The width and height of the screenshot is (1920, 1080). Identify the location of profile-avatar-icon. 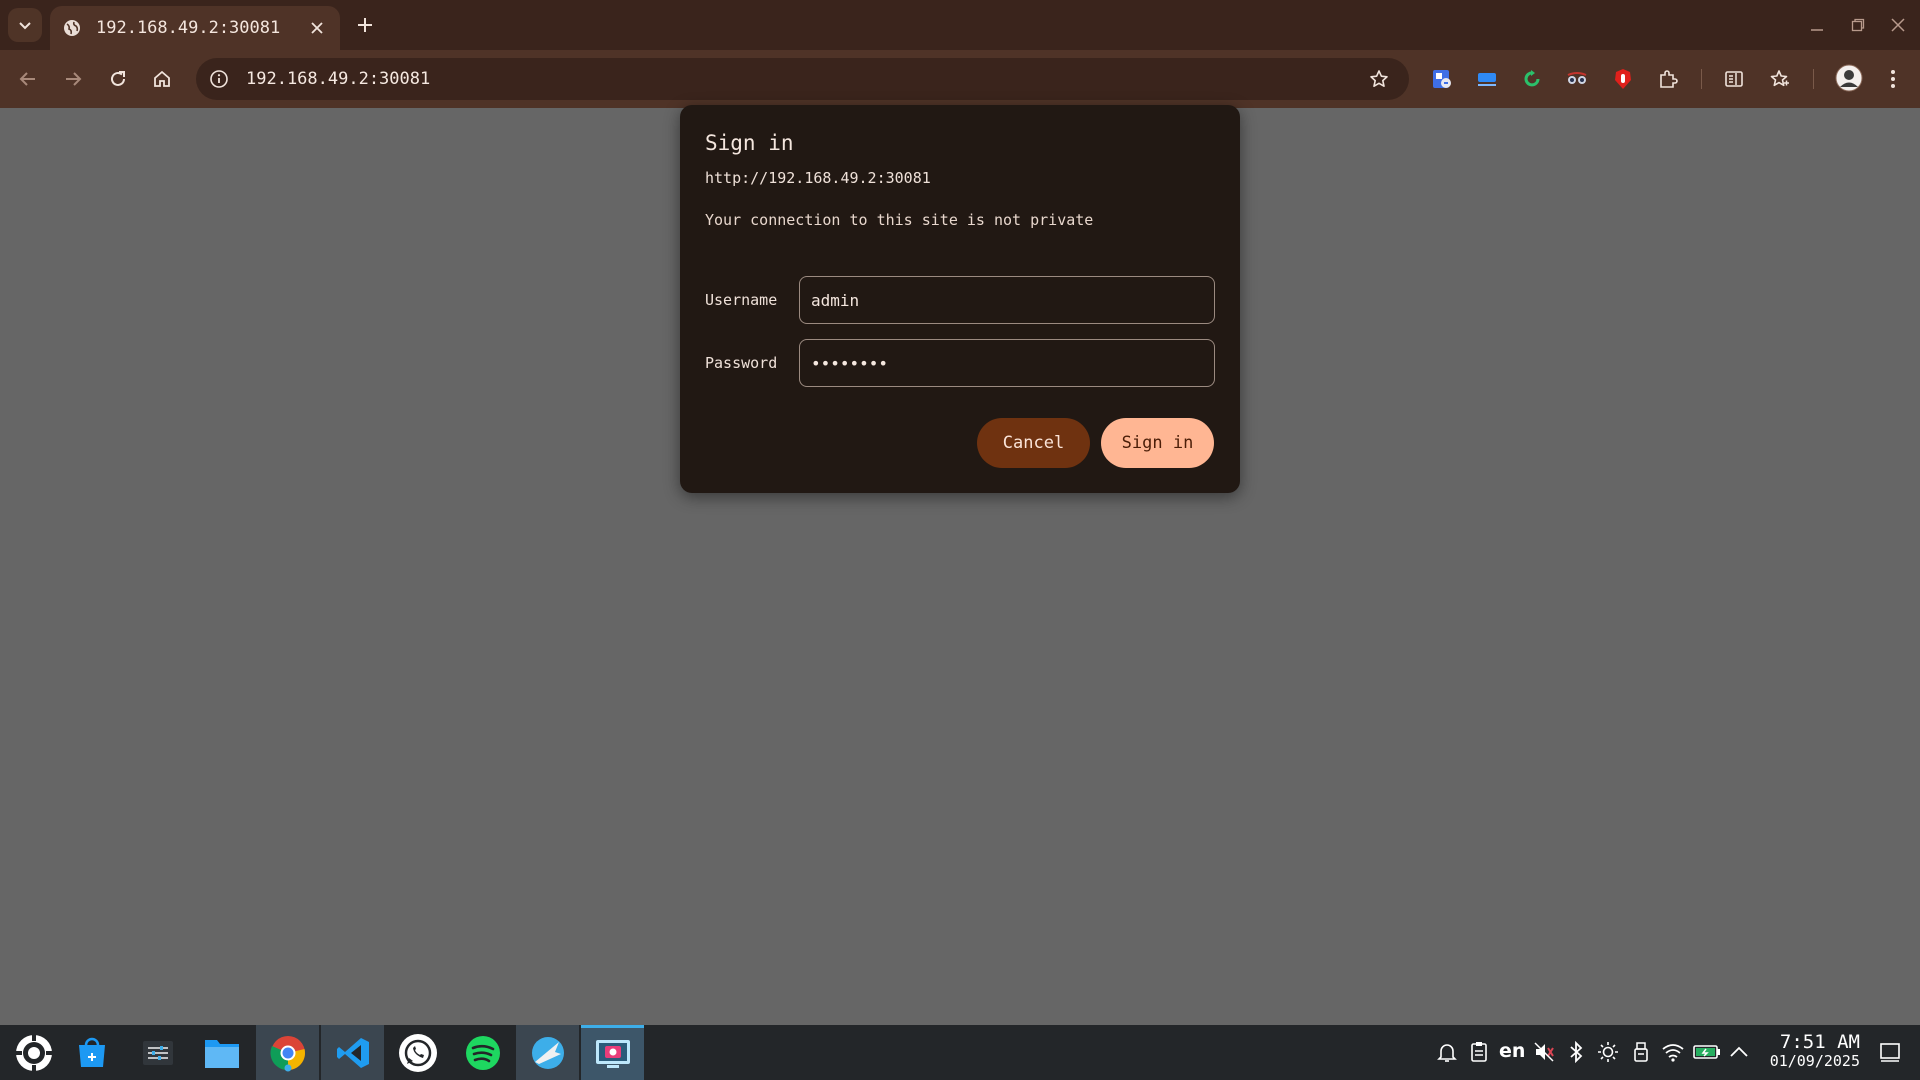
(1849, 78).